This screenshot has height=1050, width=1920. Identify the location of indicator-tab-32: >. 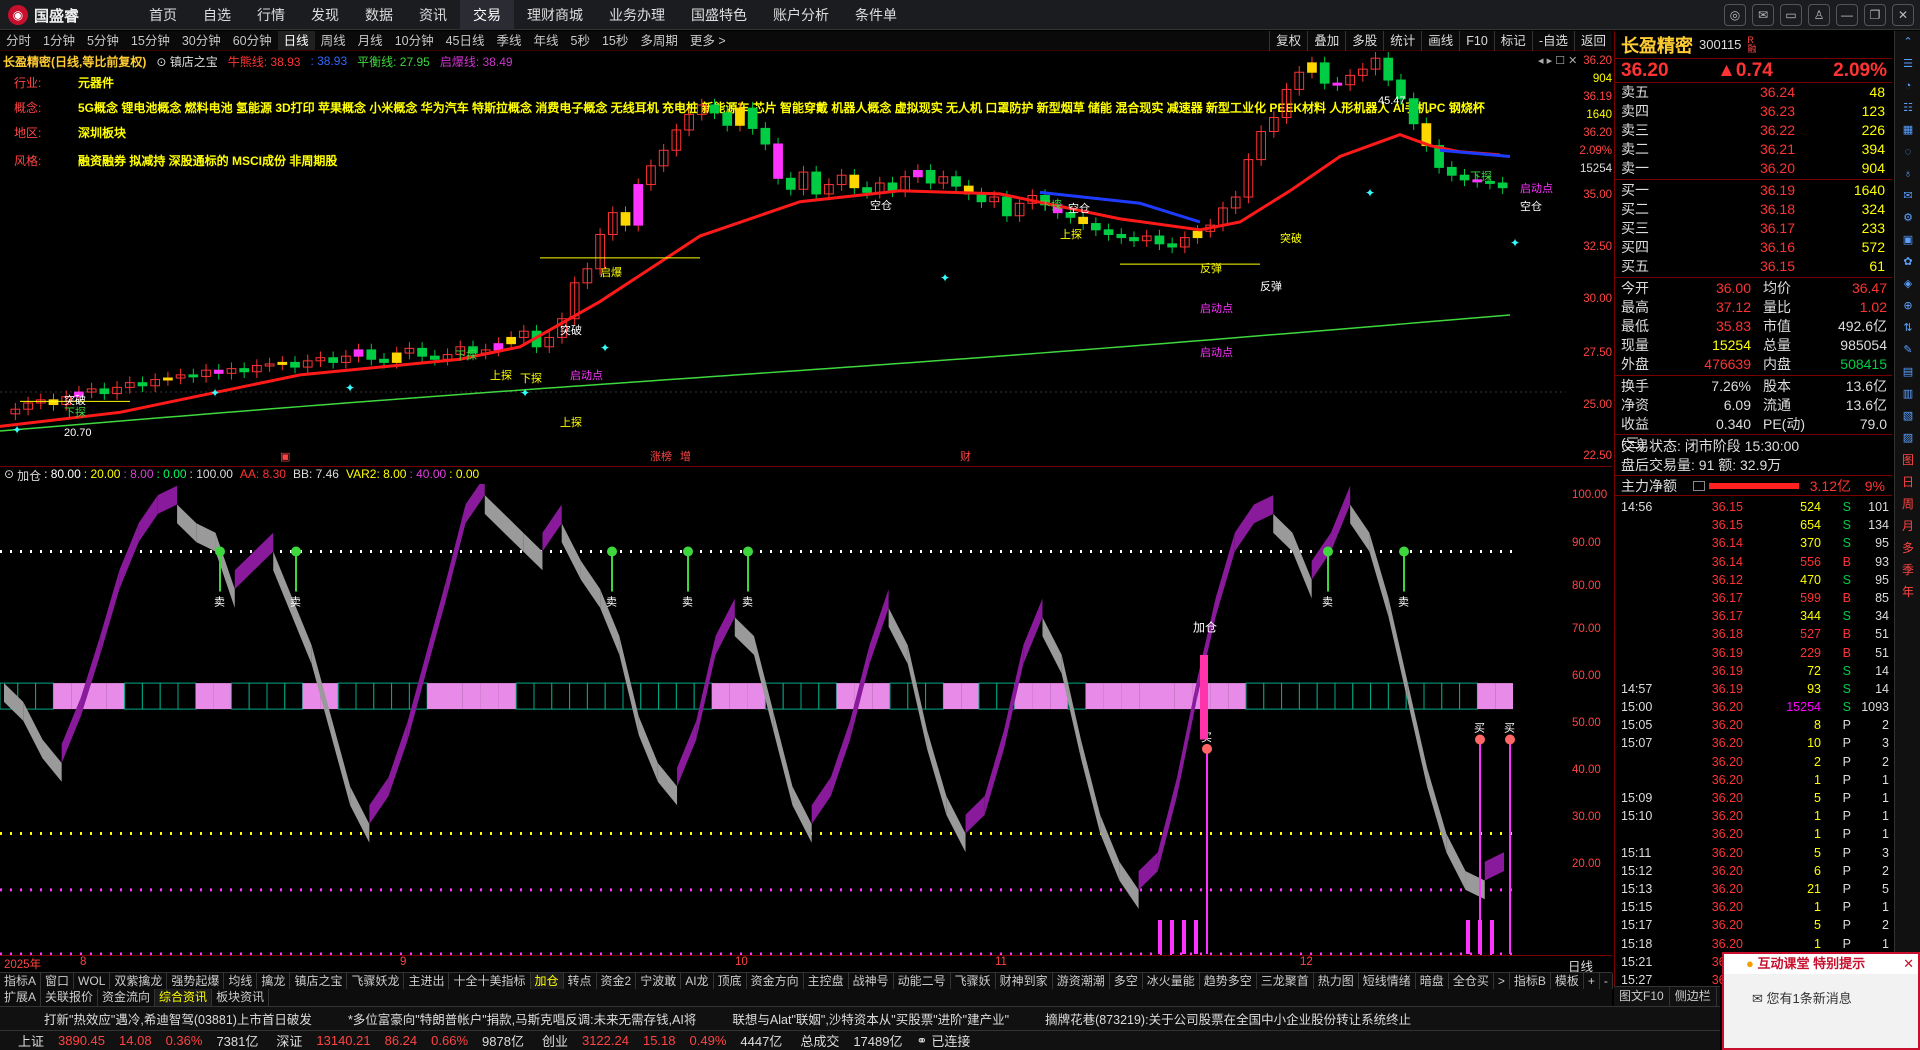
(1502, 981).